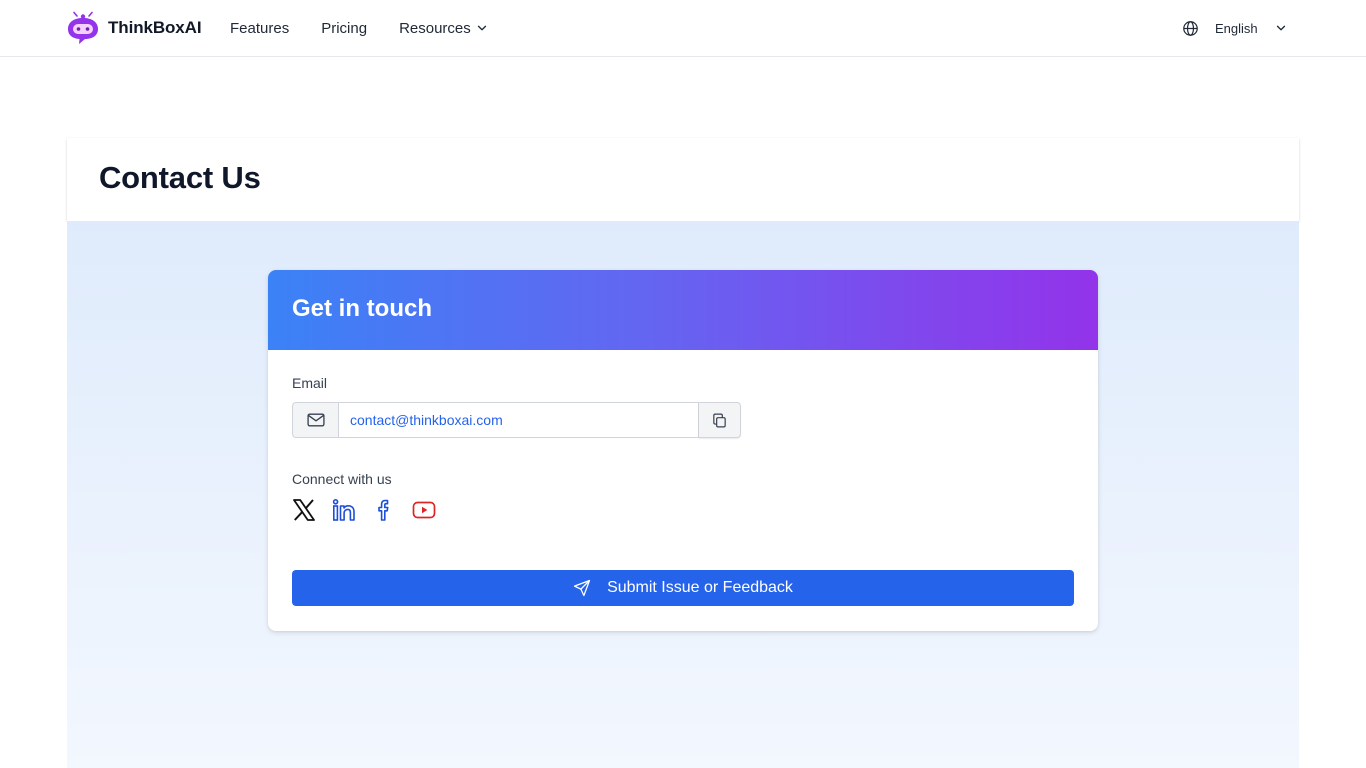 This screenshot has height=768, width=1366. Describe the element at coordinates (180, 177) in the screenshot. I see `page-title: Contact Us` at that location.